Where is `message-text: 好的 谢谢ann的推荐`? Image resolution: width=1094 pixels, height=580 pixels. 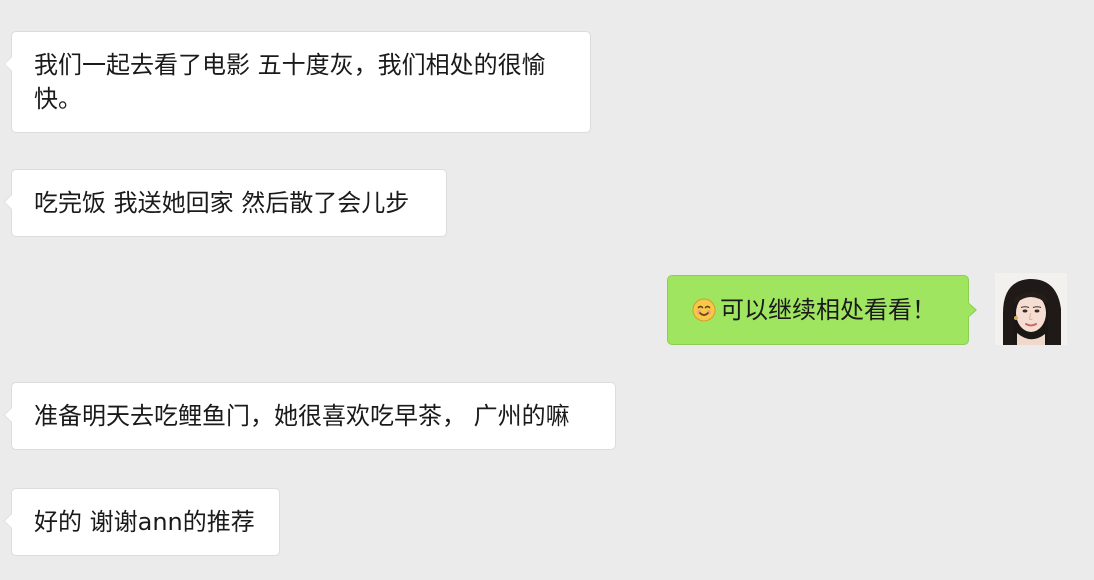
message-text: 好的 谢谢ann的推荐 is located at coordinates (144, 522).